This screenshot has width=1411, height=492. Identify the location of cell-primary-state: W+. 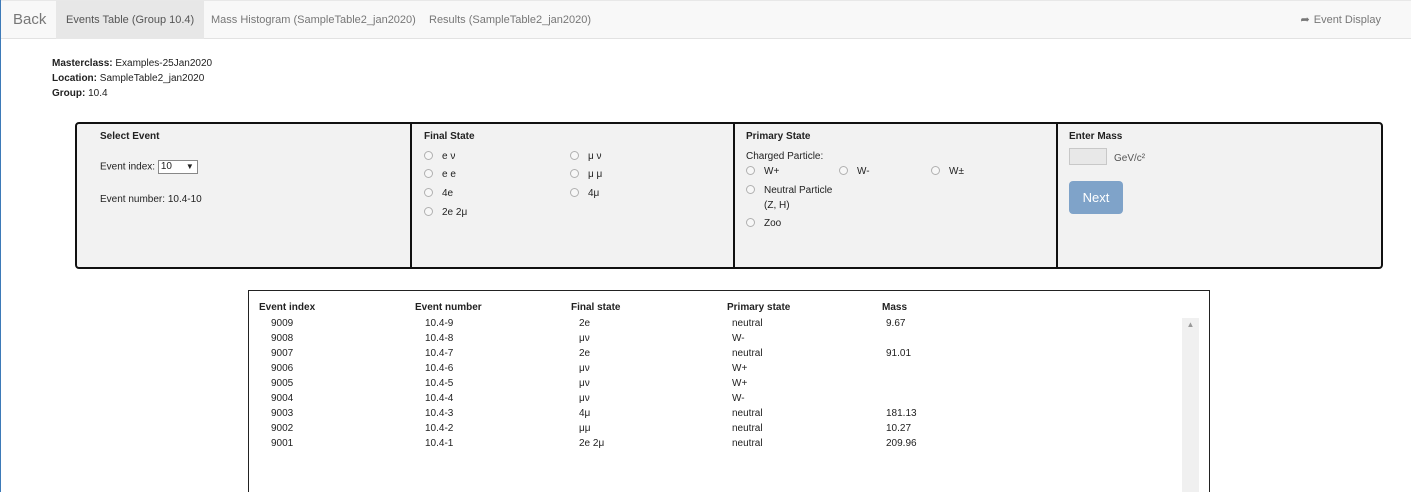
(740, 368).